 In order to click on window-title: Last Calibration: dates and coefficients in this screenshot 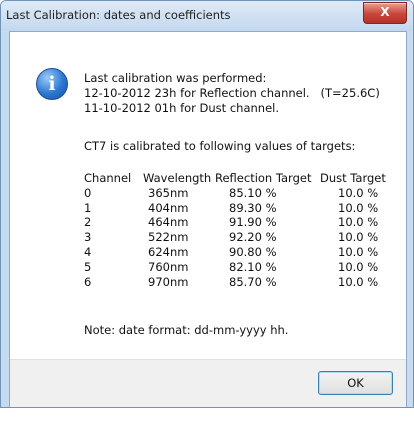, I will do `click(118, 15)`.